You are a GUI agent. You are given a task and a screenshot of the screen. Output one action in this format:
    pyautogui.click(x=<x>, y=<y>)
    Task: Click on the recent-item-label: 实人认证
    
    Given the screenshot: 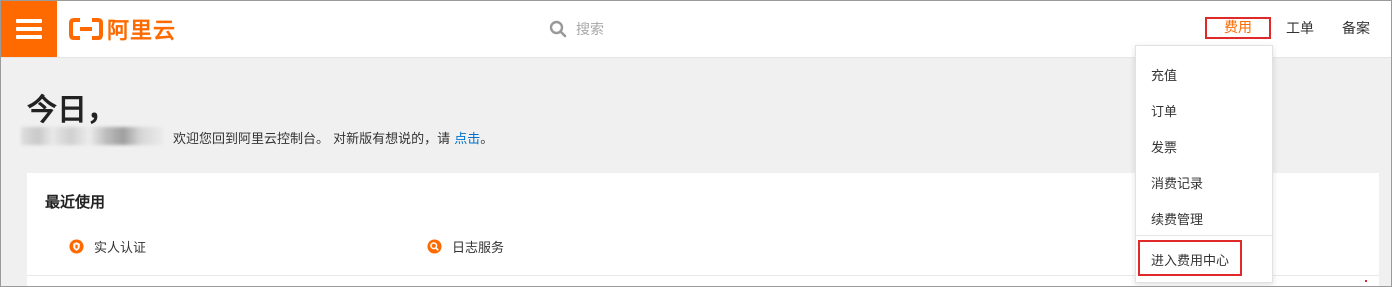 What is the action you would take?
    pyautogui.click(x=120, y=248)
    